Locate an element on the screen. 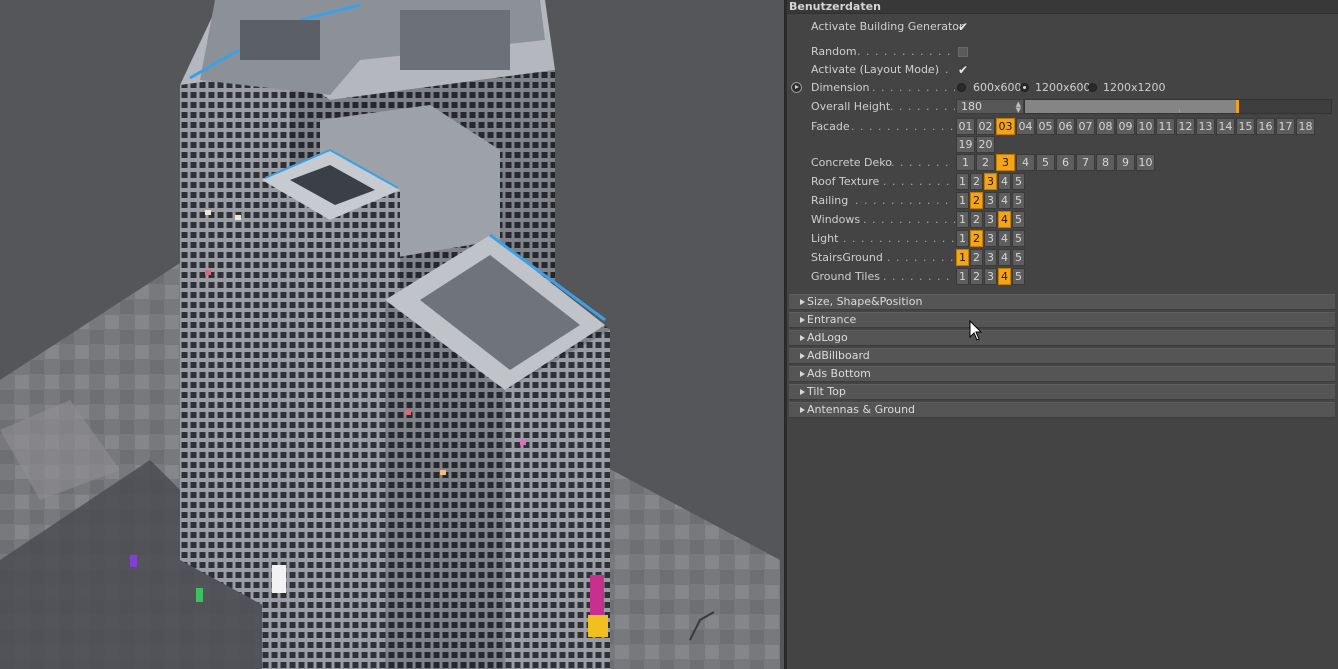 This screenshot has width=1338, height=669. roof-texture-option-button: 3 is located at coordinates (990, 181).